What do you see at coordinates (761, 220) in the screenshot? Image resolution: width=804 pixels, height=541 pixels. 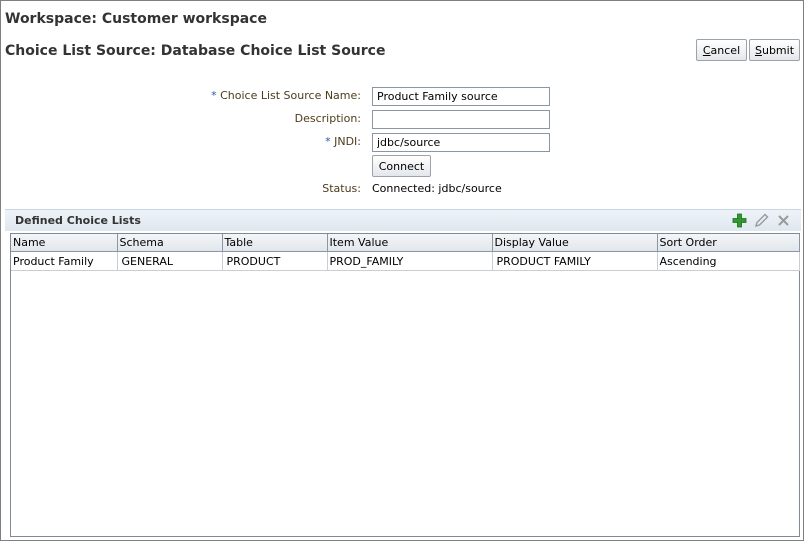 I see `edit-icon` at bounding box center [761, 220].